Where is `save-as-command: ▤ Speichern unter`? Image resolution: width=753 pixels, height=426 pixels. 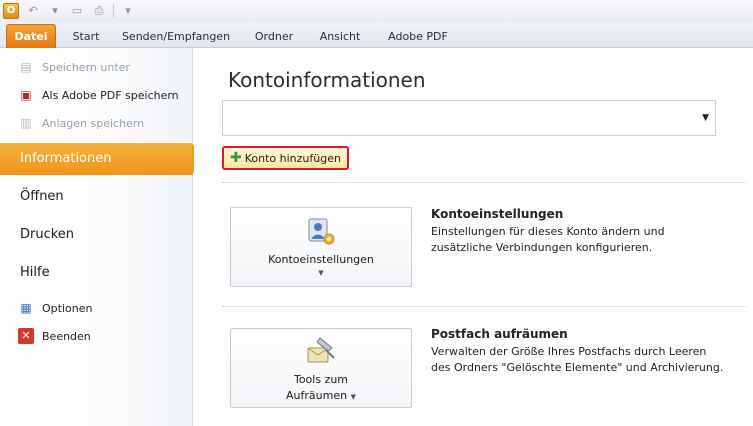
save-as-command: ▤ Speichern unter is located at coordinates (96, 67).